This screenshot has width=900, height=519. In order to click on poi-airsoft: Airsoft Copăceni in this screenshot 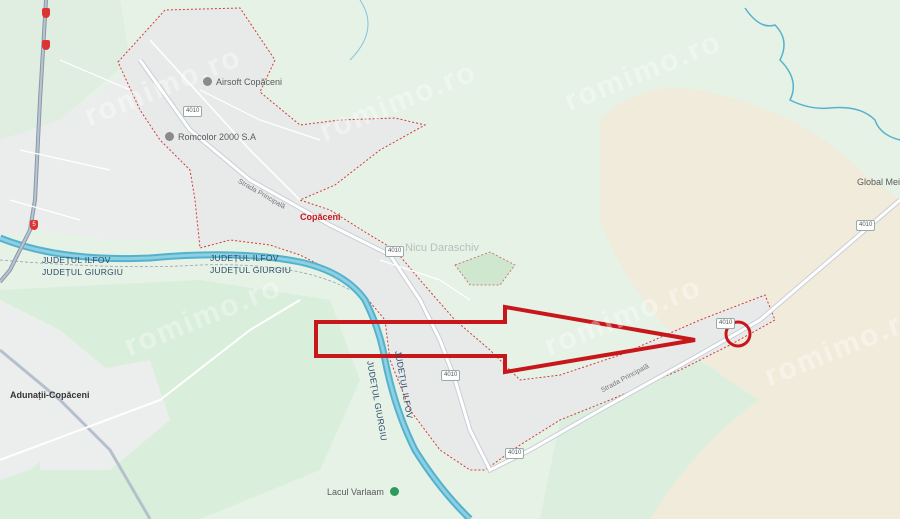, I will do `click(242, 82)`.